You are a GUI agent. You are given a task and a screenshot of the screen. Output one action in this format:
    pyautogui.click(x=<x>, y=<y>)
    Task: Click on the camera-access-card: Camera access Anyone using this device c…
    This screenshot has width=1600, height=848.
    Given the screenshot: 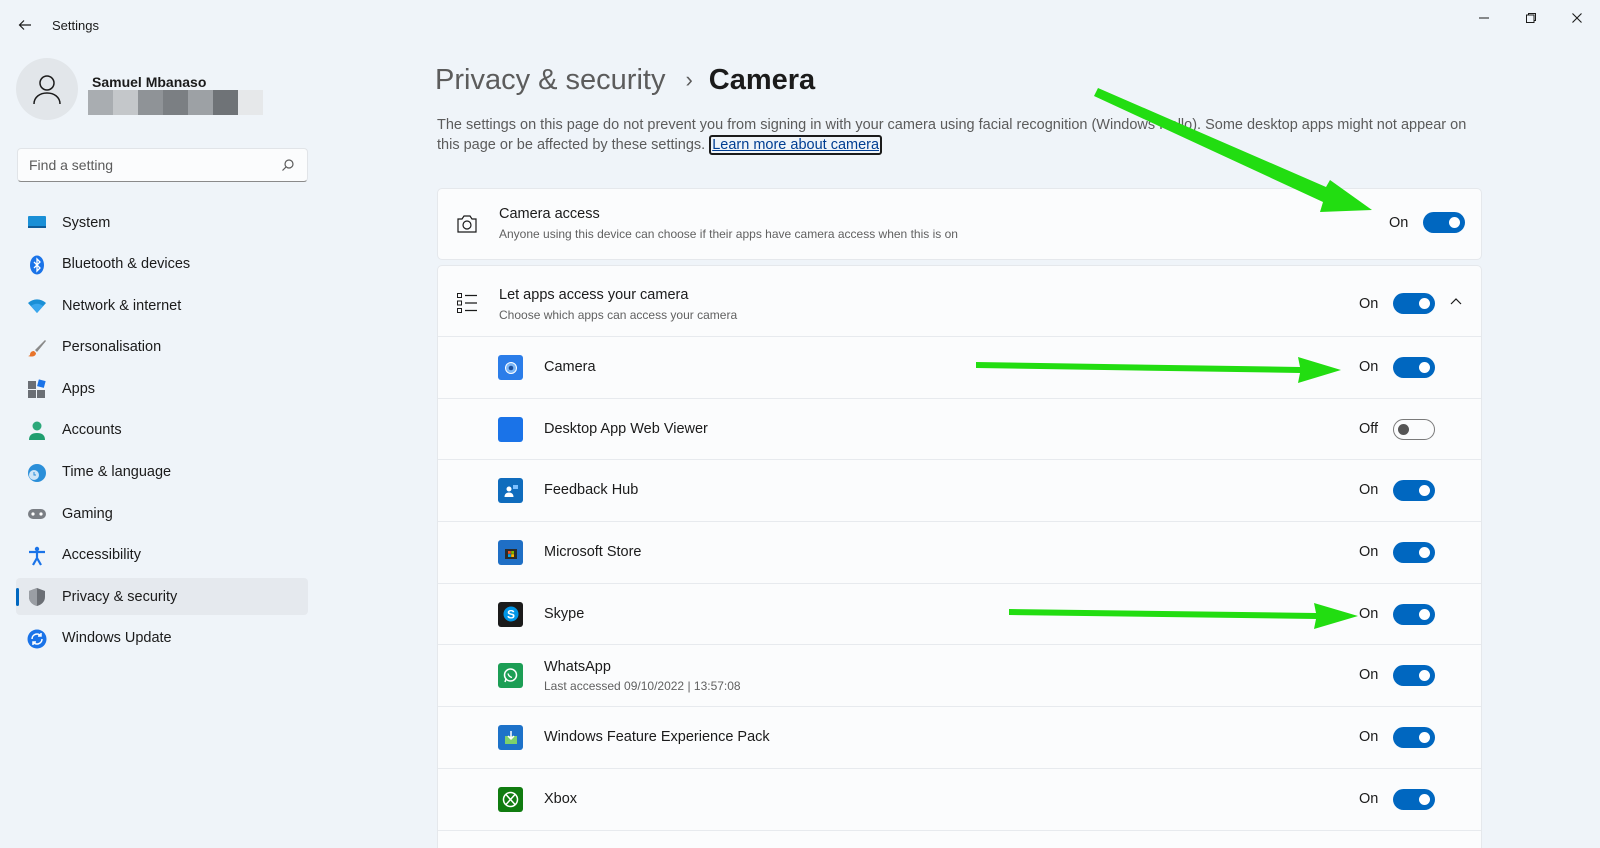 What is the action you would take?
    pyautogui.click(x=959, y=224)
    